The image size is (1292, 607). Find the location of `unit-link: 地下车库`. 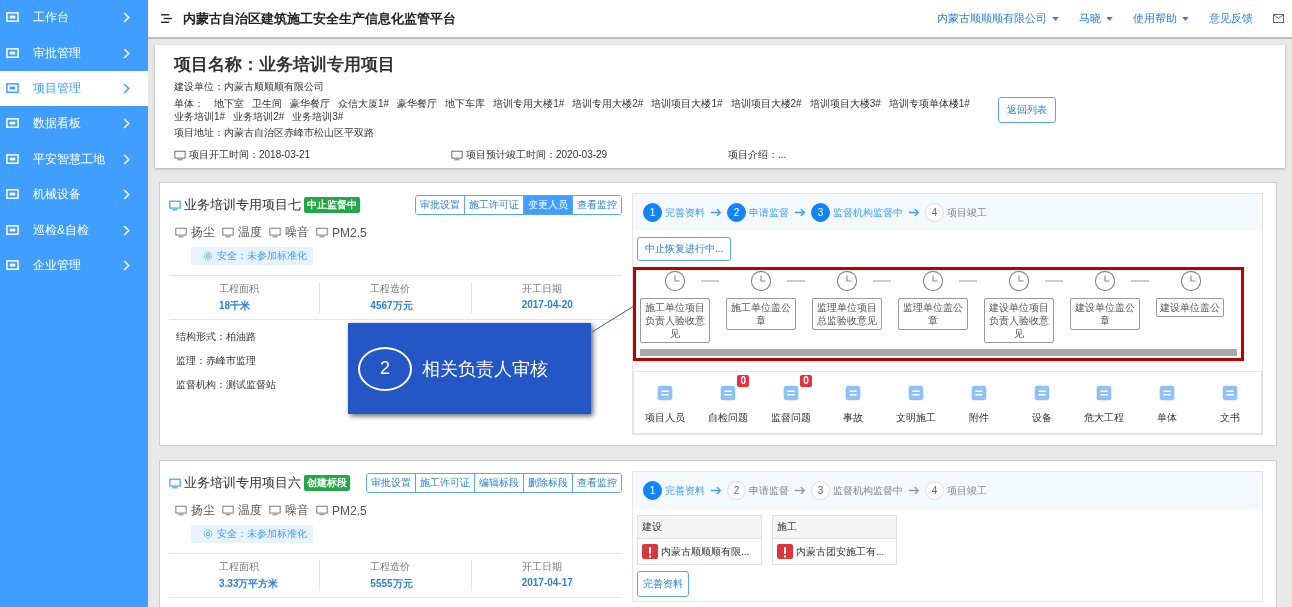

unit-link: 地下车库 is located at coordinates (465, 103).